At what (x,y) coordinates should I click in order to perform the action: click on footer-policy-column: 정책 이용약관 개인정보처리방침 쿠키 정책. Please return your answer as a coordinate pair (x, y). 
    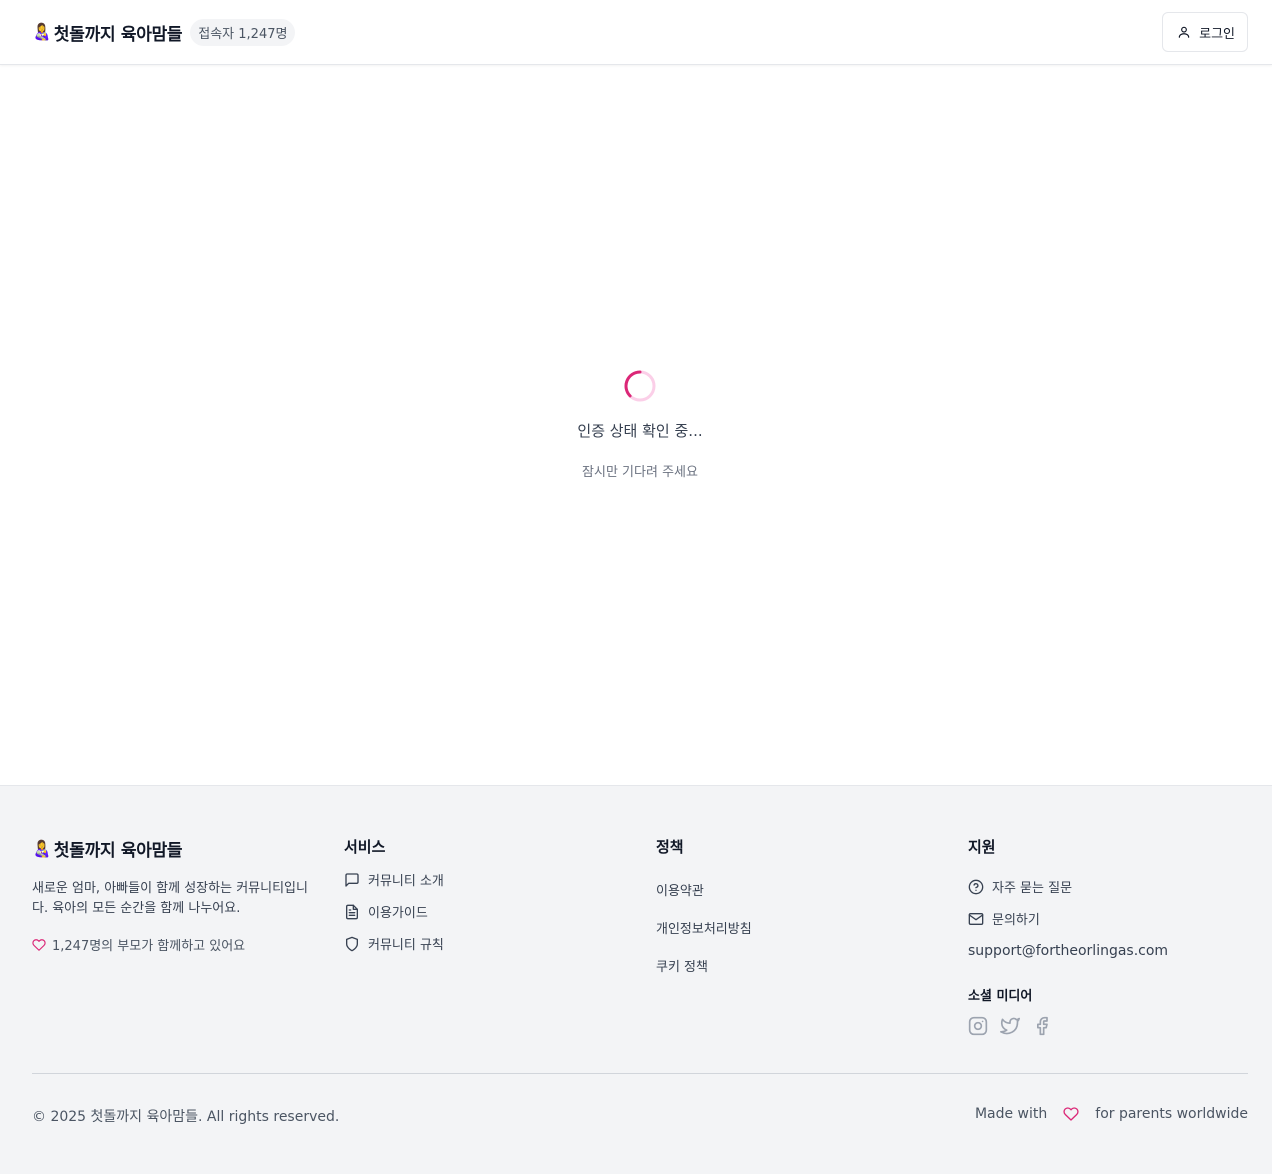
    Looking at the image, I should click on (801, 905).